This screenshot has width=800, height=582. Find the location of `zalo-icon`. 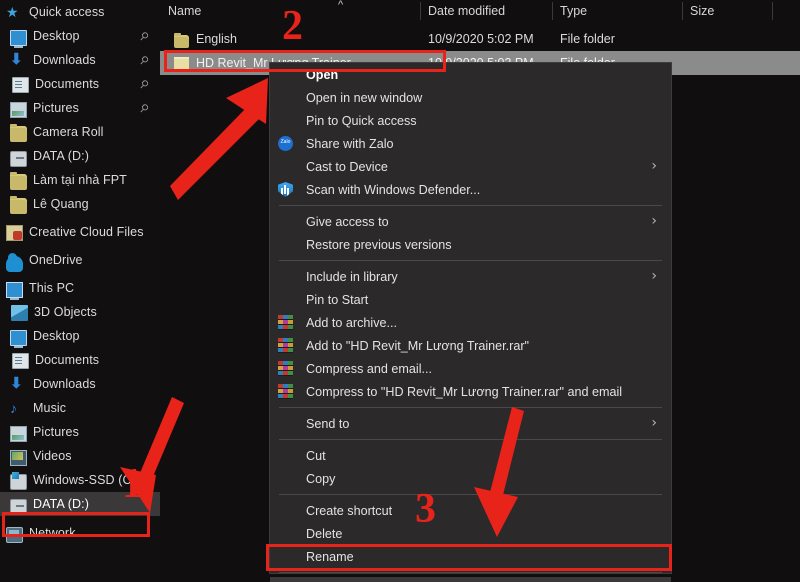

zalo-icon is located at coordinates (285, 143).